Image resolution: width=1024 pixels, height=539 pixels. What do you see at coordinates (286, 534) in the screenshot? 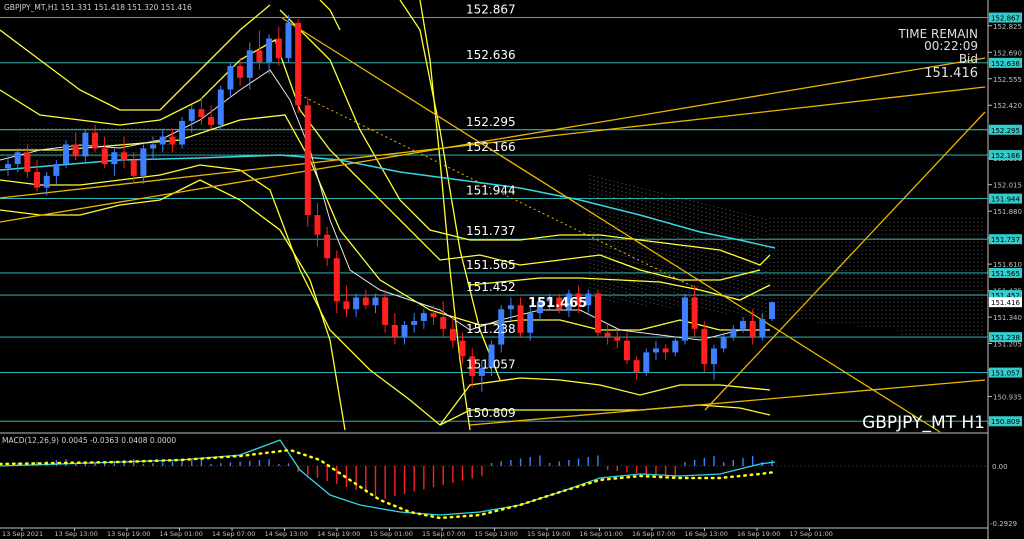
I see `time-tick-label: 14 Sep 13:00` at bounding box center [286, 534].